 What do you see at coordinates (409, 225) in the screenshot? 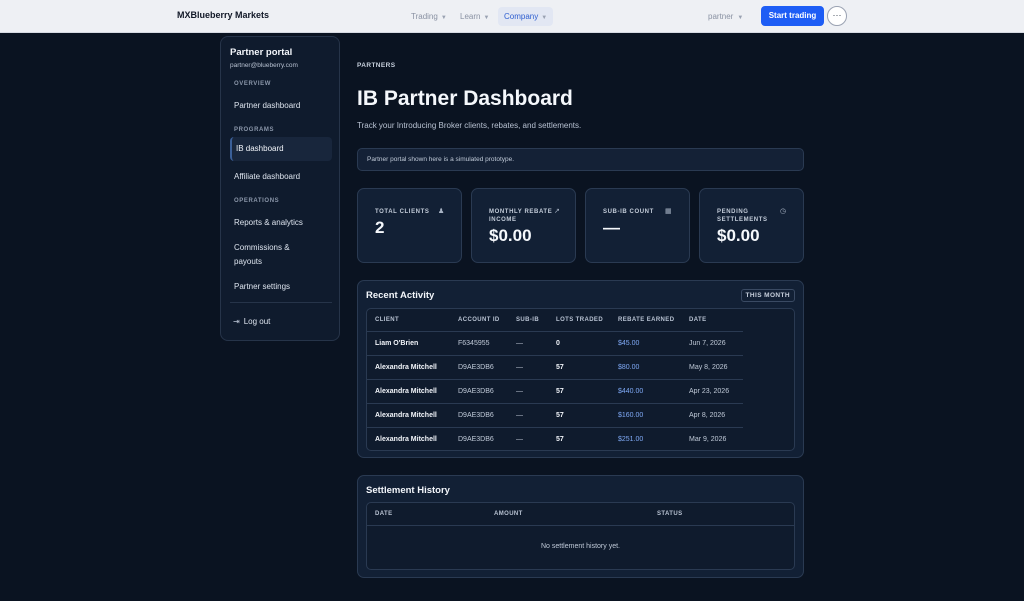
I see `stat-card-total-clients: TOTAL CLIENTS ♟ 2` at bounding box center [409, 225].